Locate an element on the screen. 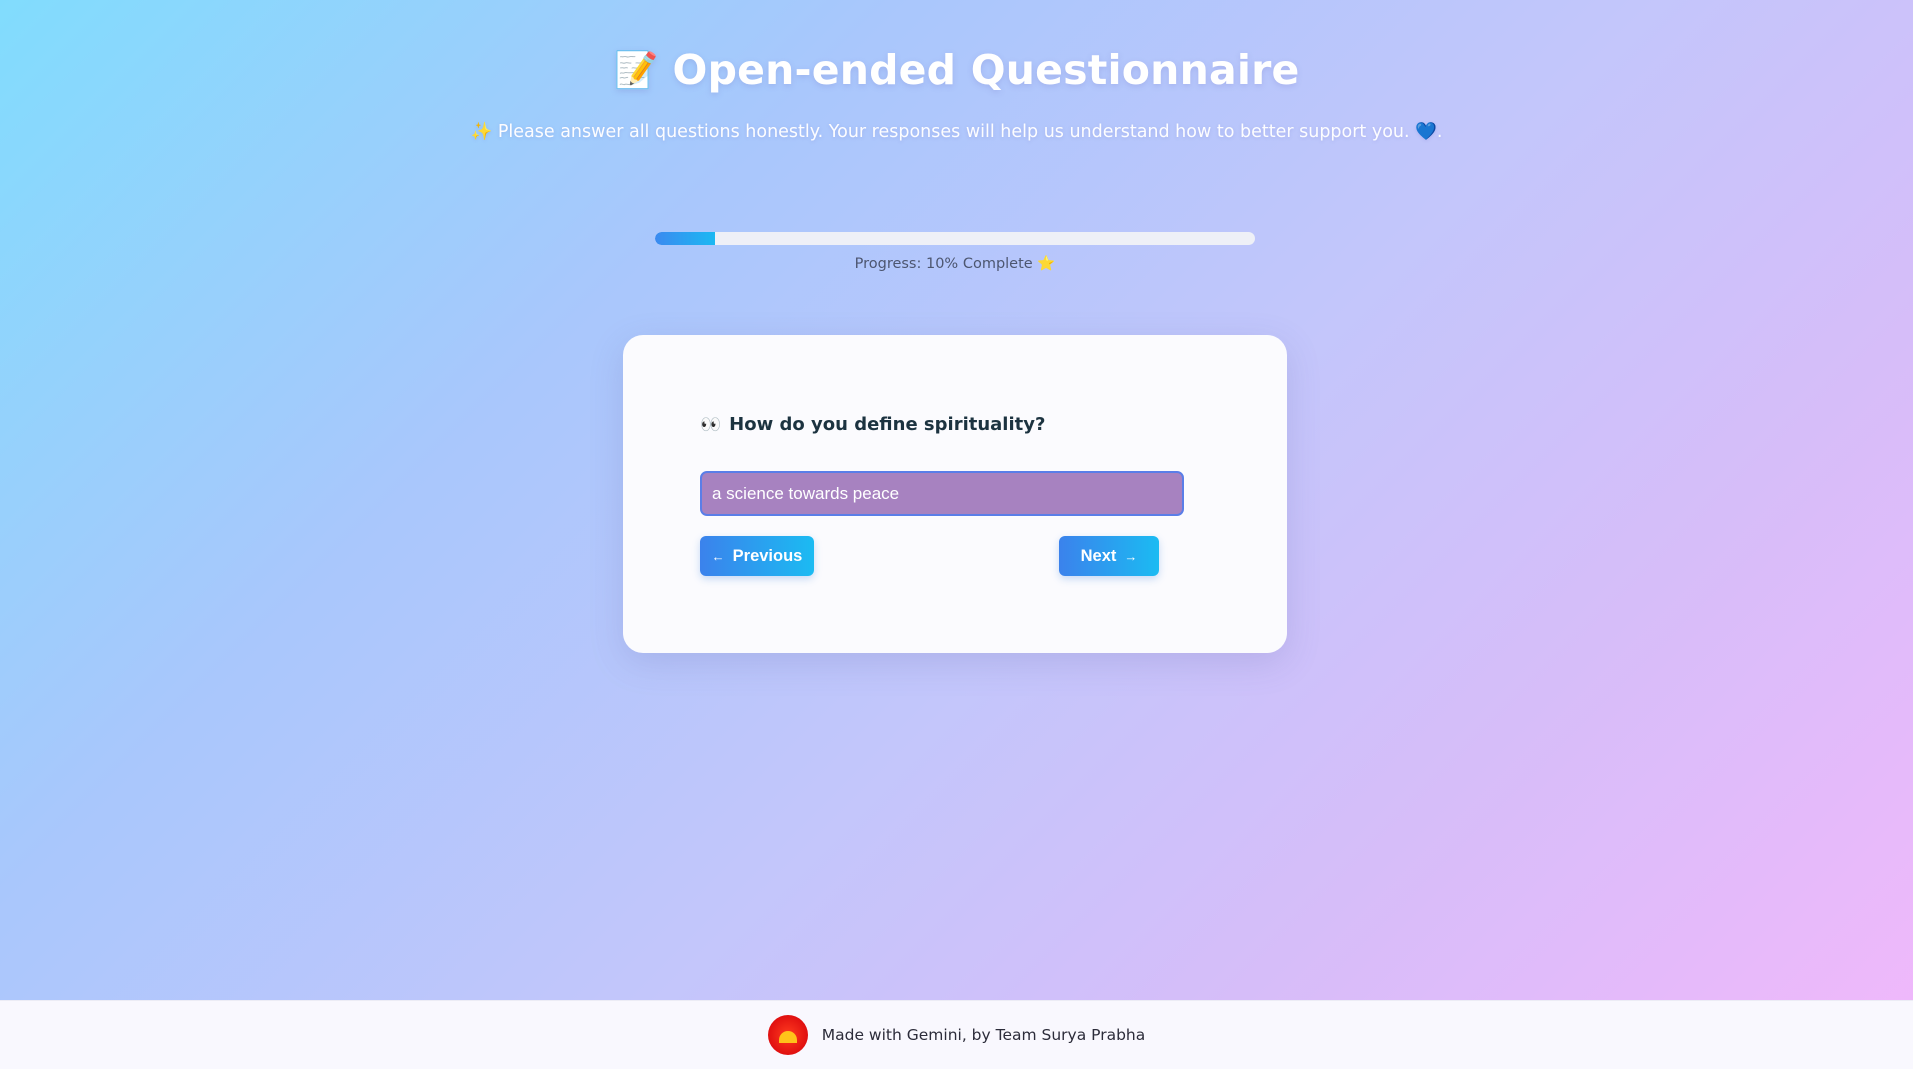 The width and height of the screenshot is (1913, 1069). page-title: 📝 Open-ended Questionnaire is located at coordinates (956, 70).